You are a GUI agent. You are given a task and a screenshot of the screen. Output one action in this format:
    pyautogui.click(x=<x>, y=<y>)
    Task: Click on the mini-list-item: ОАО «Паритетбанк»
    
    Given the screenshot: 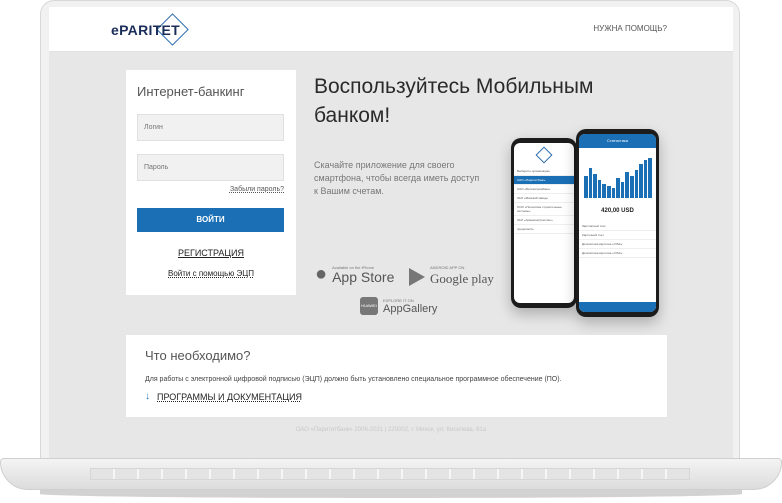 What is the action you would take?
    pyautogui.click(x=544, y=180)
    